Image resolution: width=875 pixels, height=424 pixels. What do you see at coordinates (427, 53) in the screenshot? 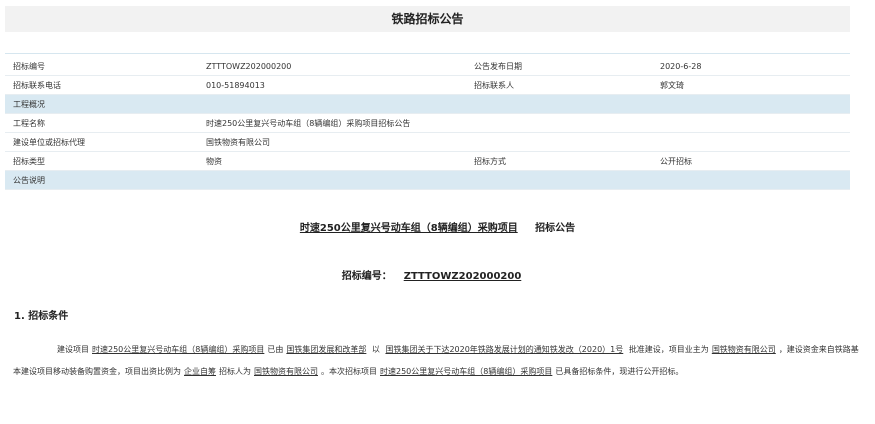
I see `divider` at bounding box center [427, 53].